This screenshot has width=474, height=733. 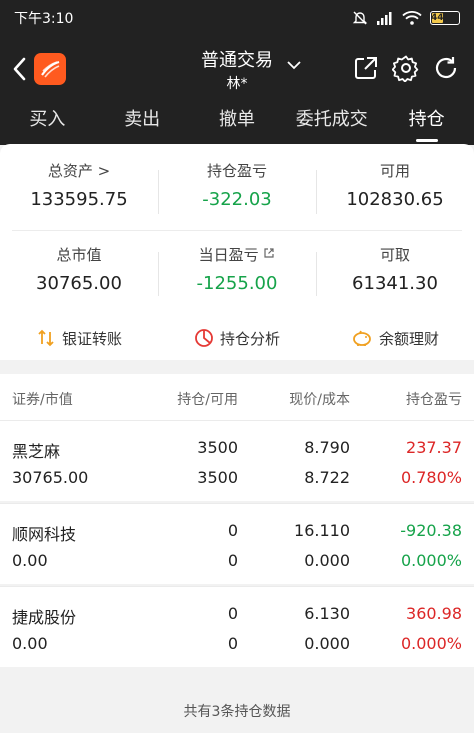 What do you see at coordinates (385, 18) in the screenshot?
I see `signal-icon` at bounding box center [385, 18].